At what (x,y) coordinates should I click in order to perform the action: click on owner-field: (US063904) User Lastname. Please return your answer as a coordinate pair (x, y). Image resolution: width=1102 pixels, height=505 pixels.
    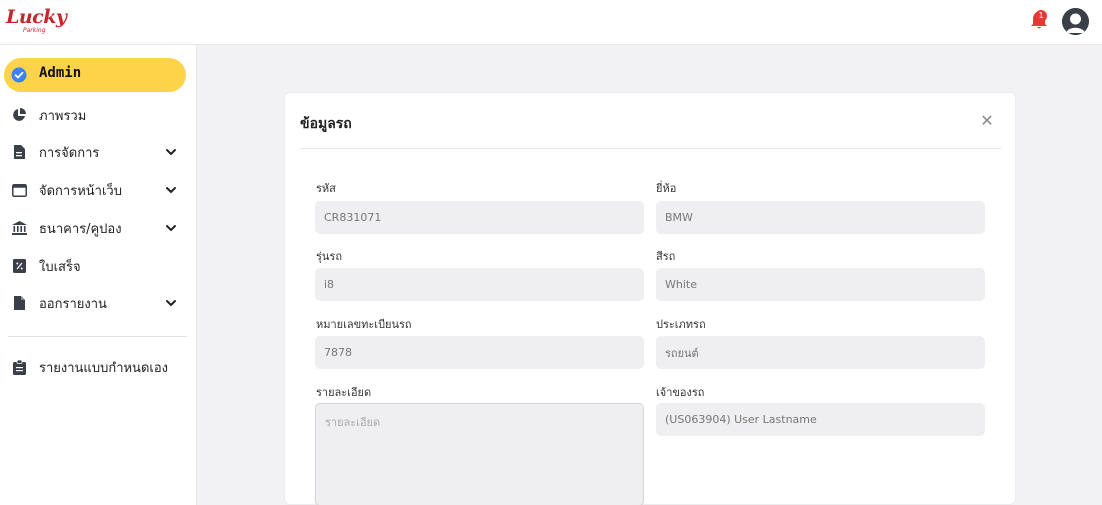
    Looking at the image, I should click on (820, 419).